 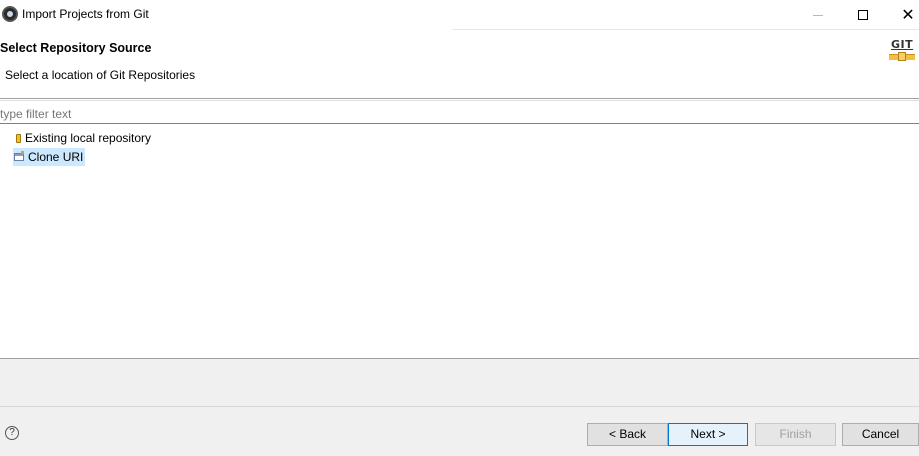 I want to click on back-button: < Back, so click(x=627, y=434).